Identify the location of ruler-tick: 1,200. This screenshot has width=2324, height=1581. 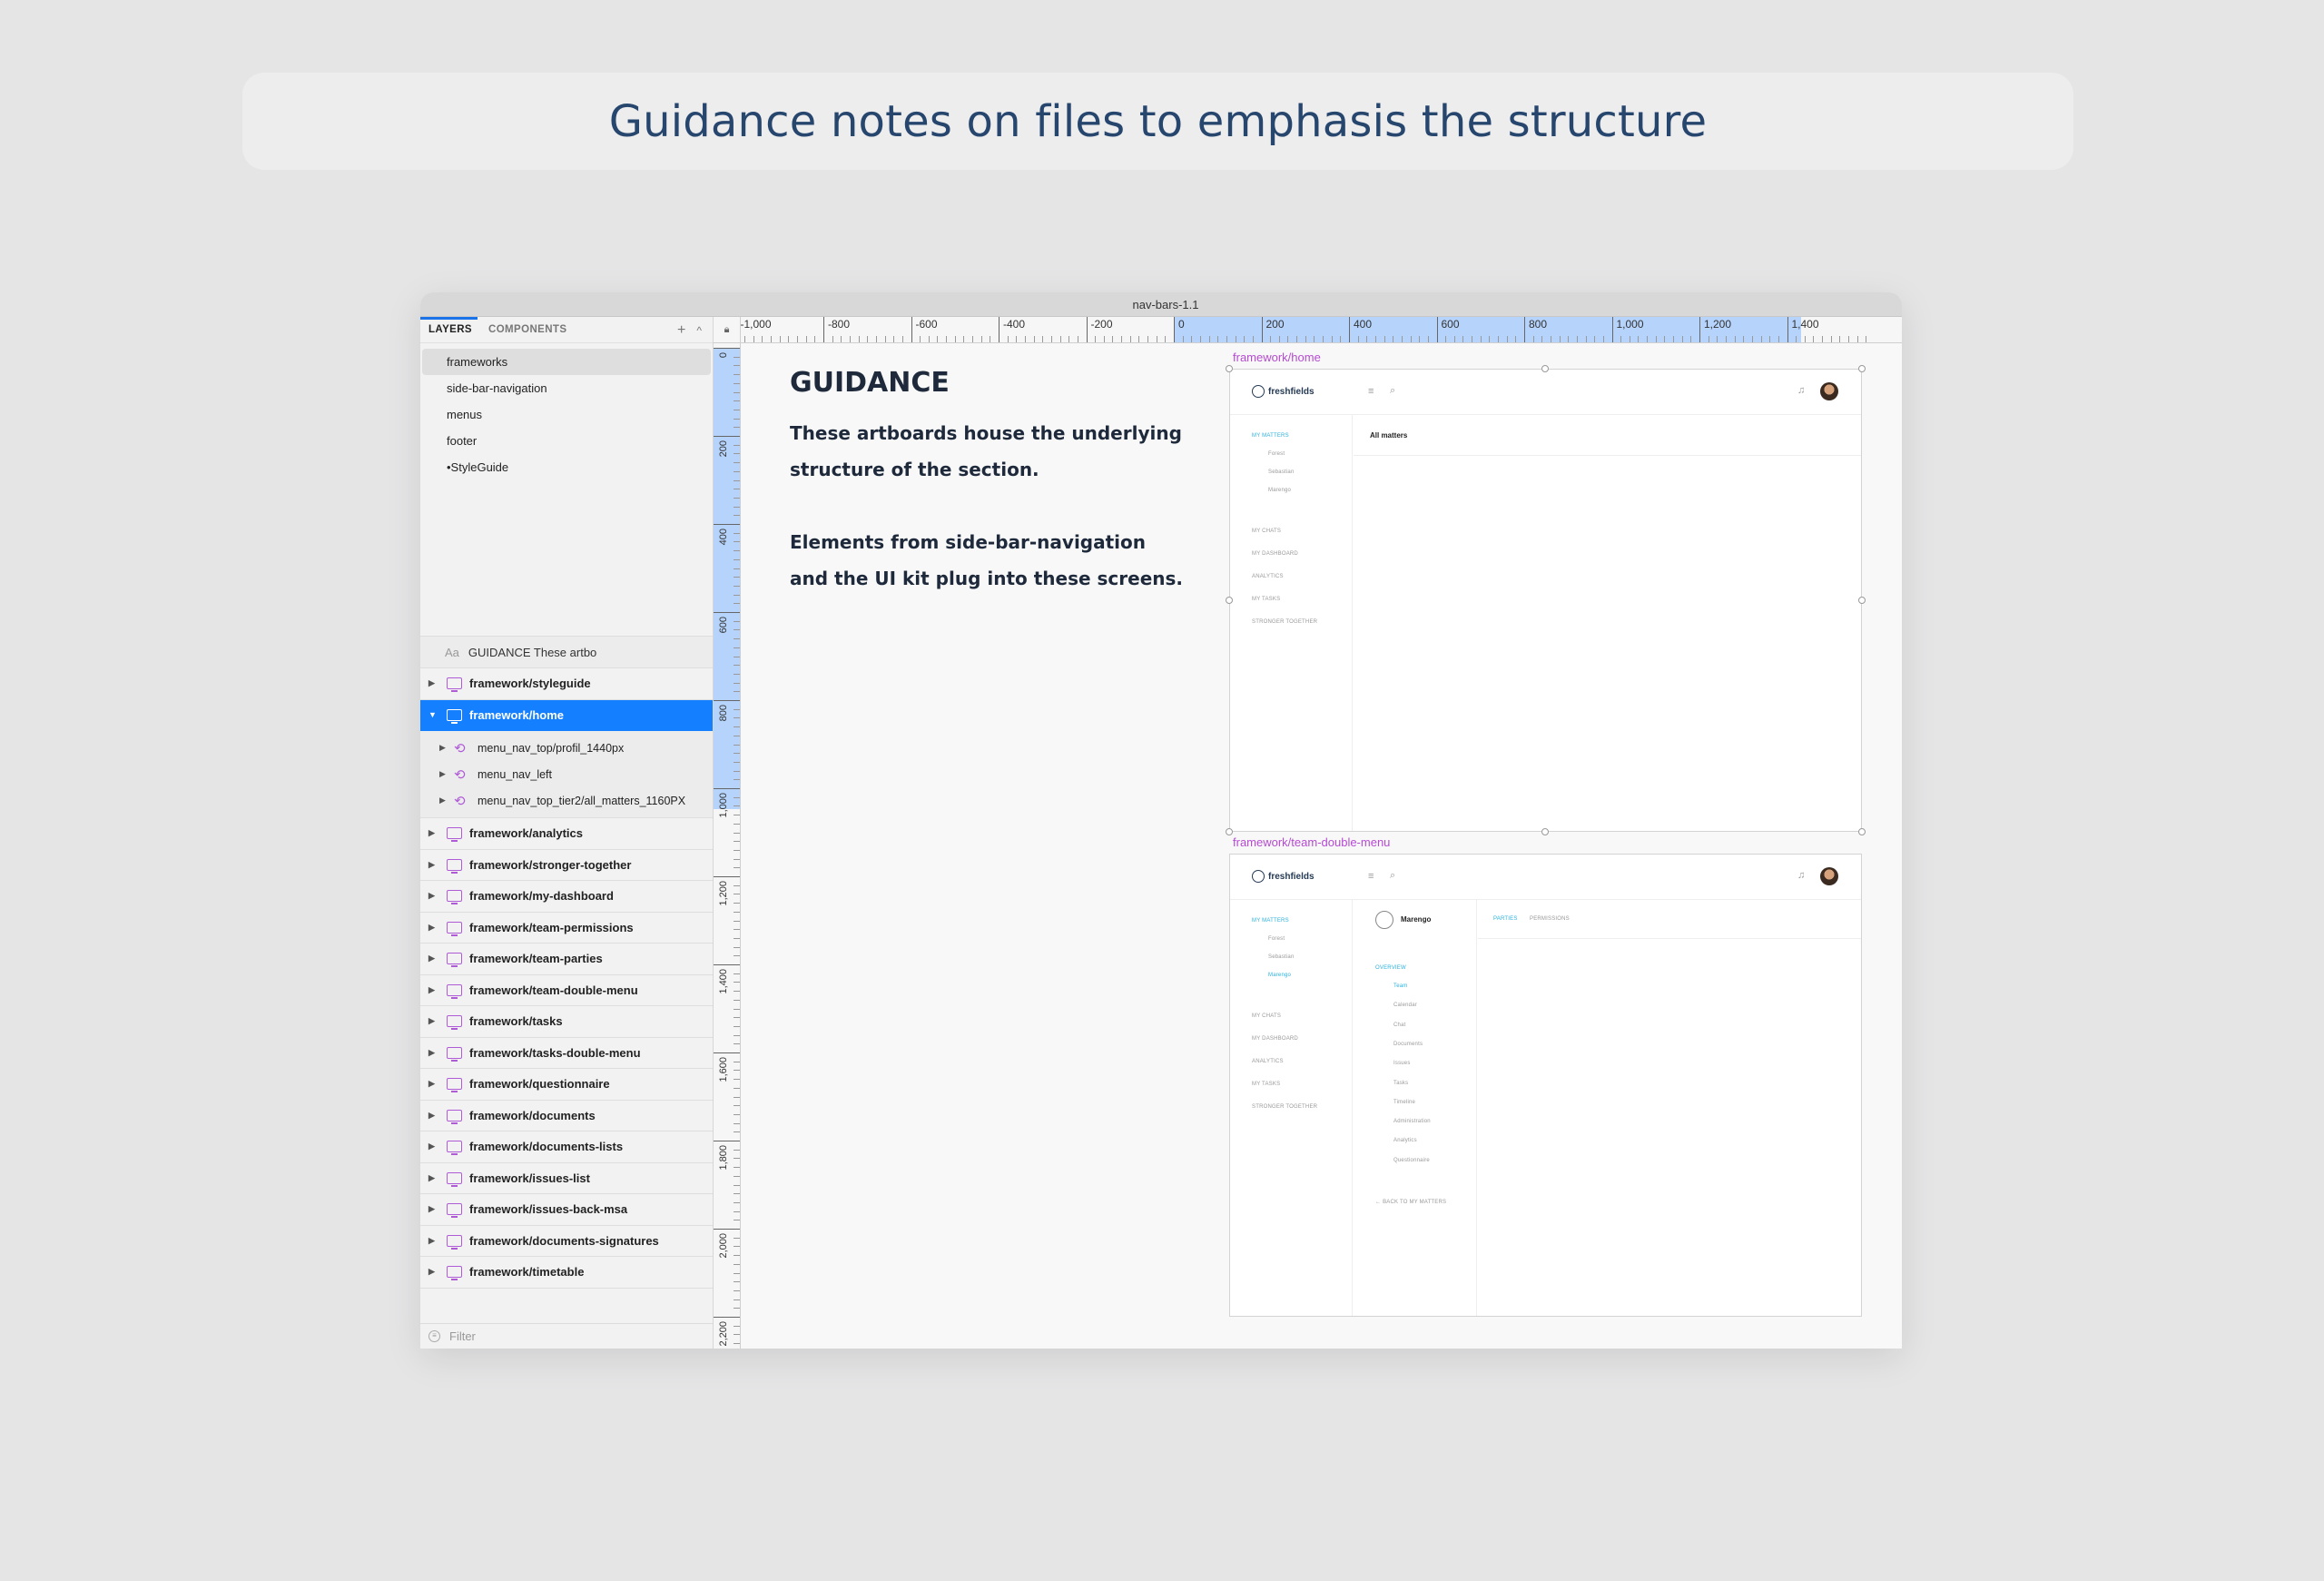
(727, 891).